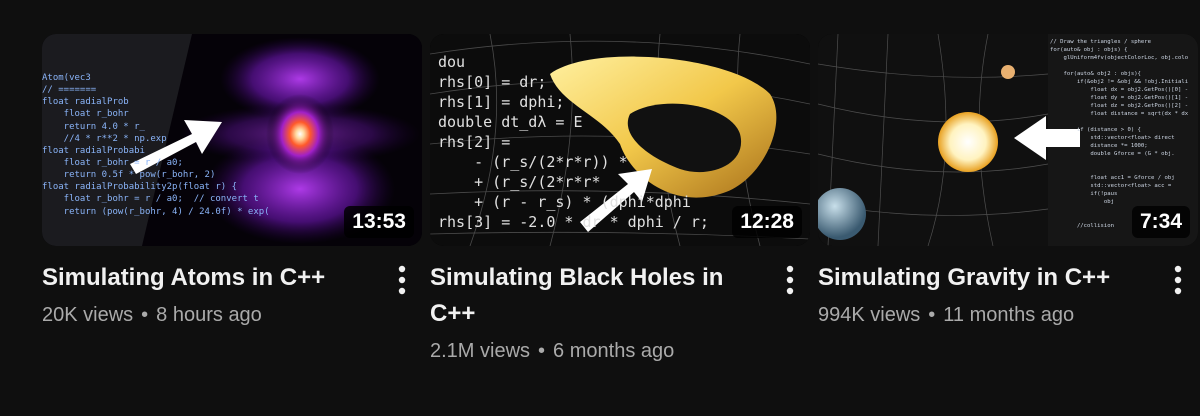 This screenshot has width=1200, height=416. Describe the element at coordinates (474, 142) in the screenshot. I see `code-line: rhs[2] =` at that location.